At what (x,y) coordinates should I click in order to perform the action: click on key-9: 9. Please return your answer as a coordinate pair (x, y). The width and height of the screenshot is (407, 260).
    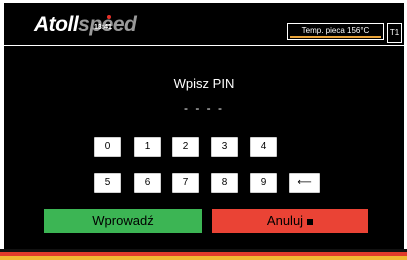
    Looking at the image, I should click on (263, 183).